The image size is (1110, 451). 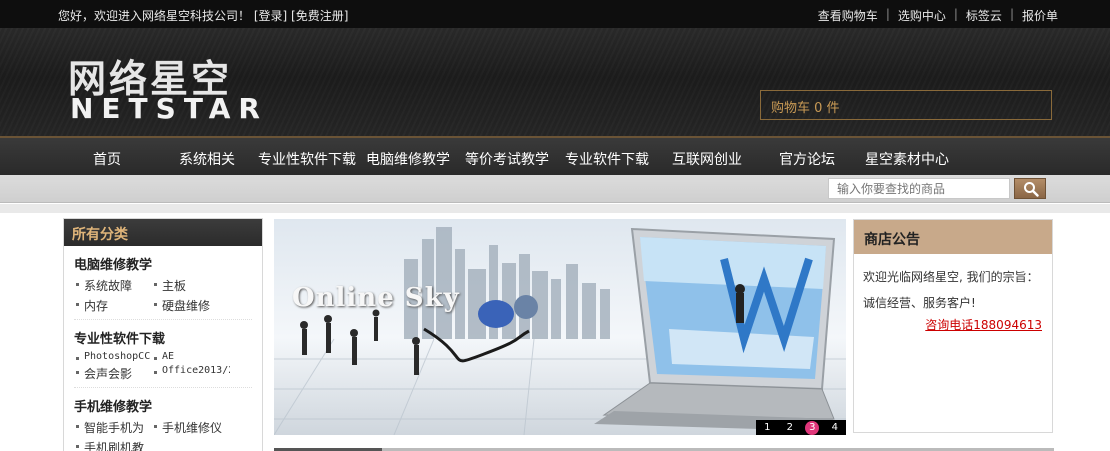 I want to click on slide-dot-2: 2, so click(x=790, y=428).